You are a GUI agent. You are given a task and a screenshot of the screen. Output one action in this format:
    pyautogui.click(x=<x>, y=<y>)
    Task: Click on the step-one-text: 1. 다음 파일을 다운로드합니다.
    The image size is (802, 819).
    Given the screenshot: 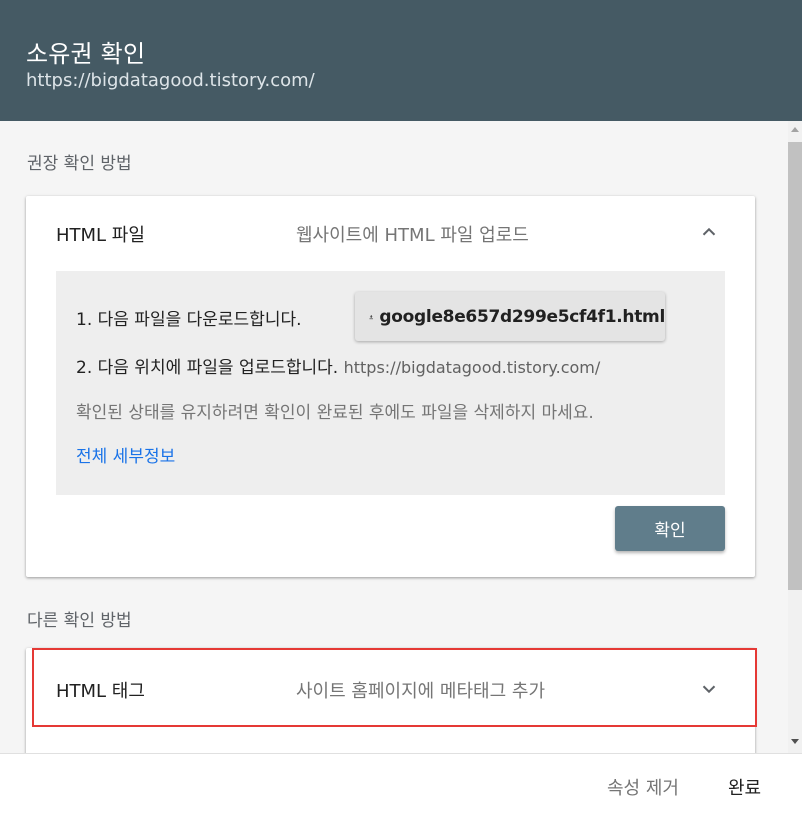 What is the action you would take?
    pyautogui.click(x=189, y=320)
    